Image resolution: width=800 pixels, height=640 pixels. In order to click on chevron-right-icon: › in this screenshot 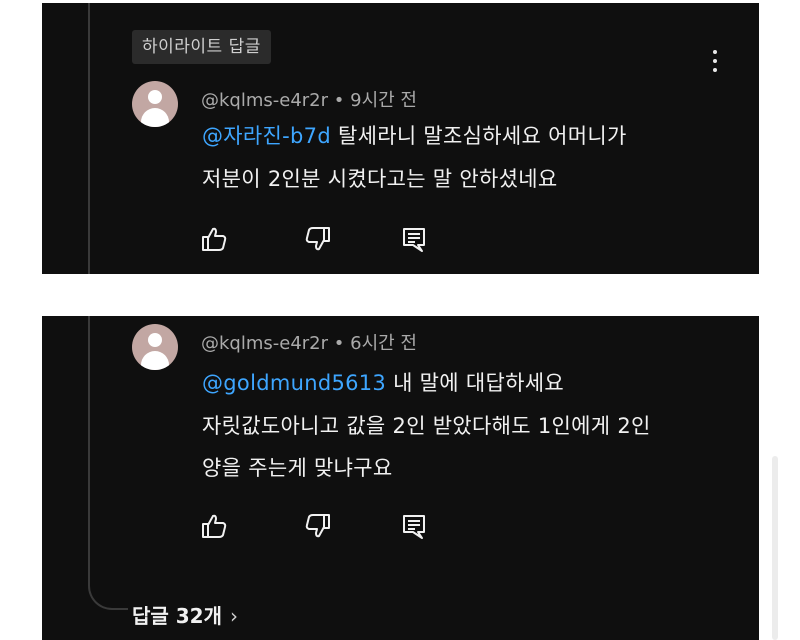, I will do `click(234, 616)`.